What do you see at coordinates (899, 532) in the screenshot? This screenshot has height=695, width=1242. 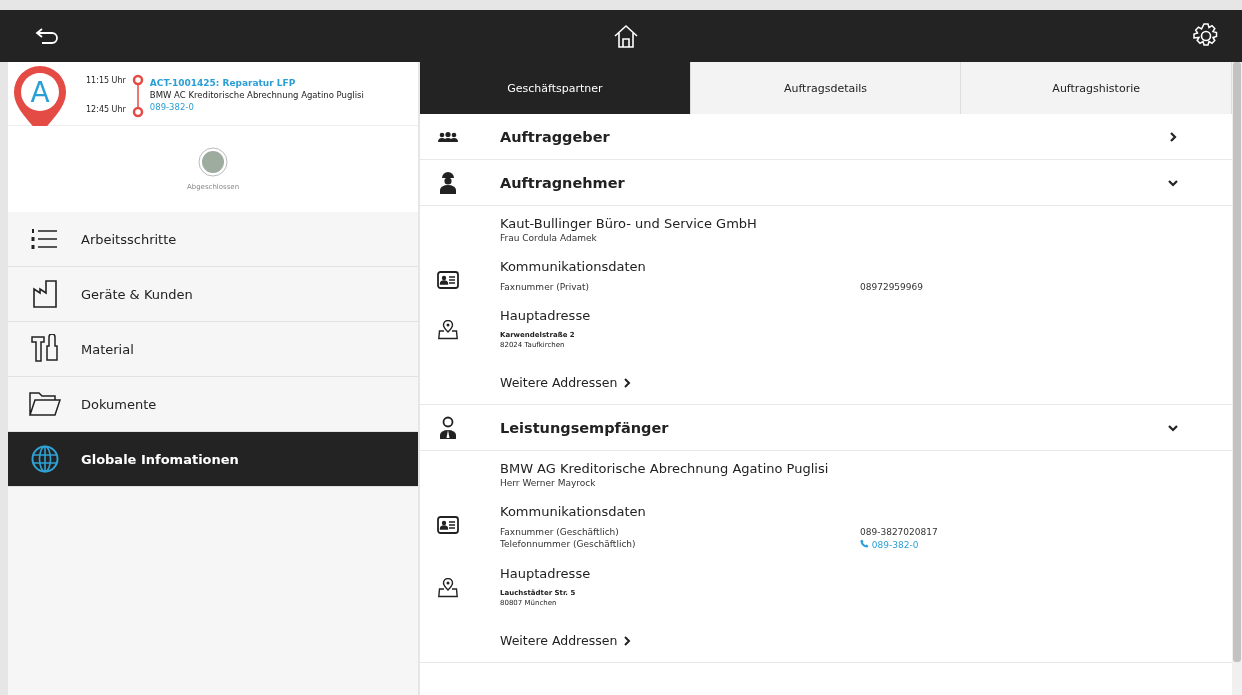 I see `field-value: 089-3827020817` at bounding box center [899, 532].